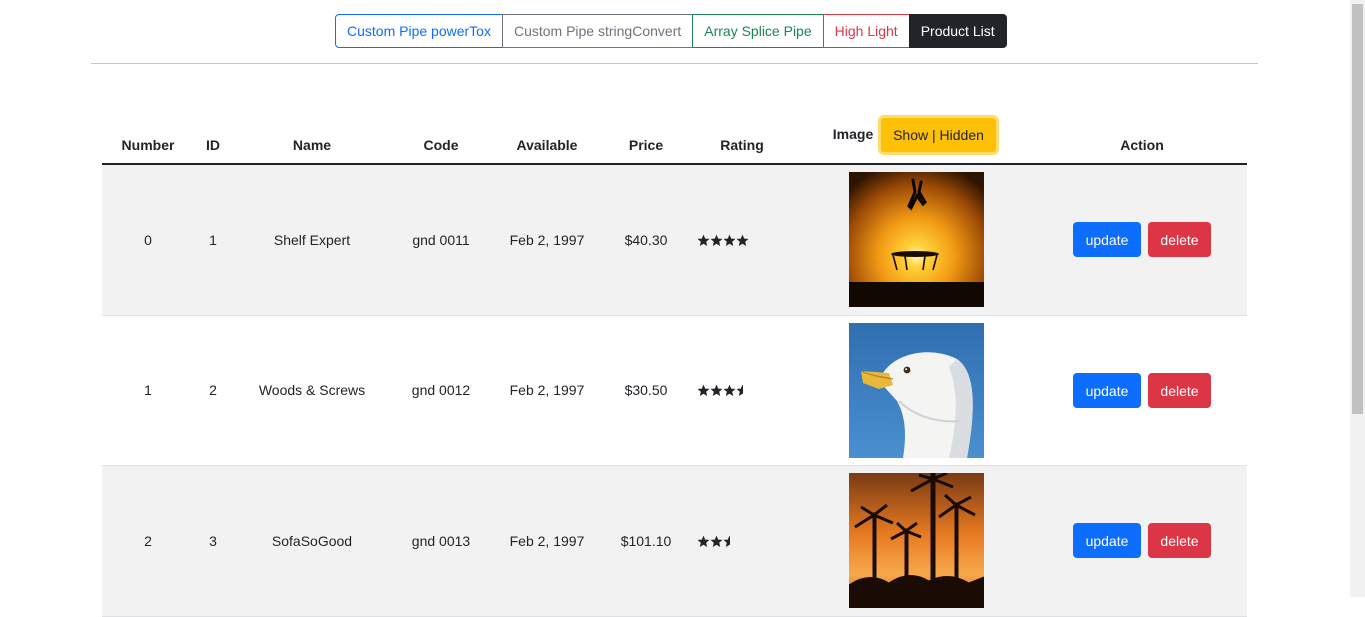 This screenshot has width=1365, height=617. What do you see at coordinates (916, 390) in the screenshot?
I see `product-image-seagull` at bounding box center [916, 390].